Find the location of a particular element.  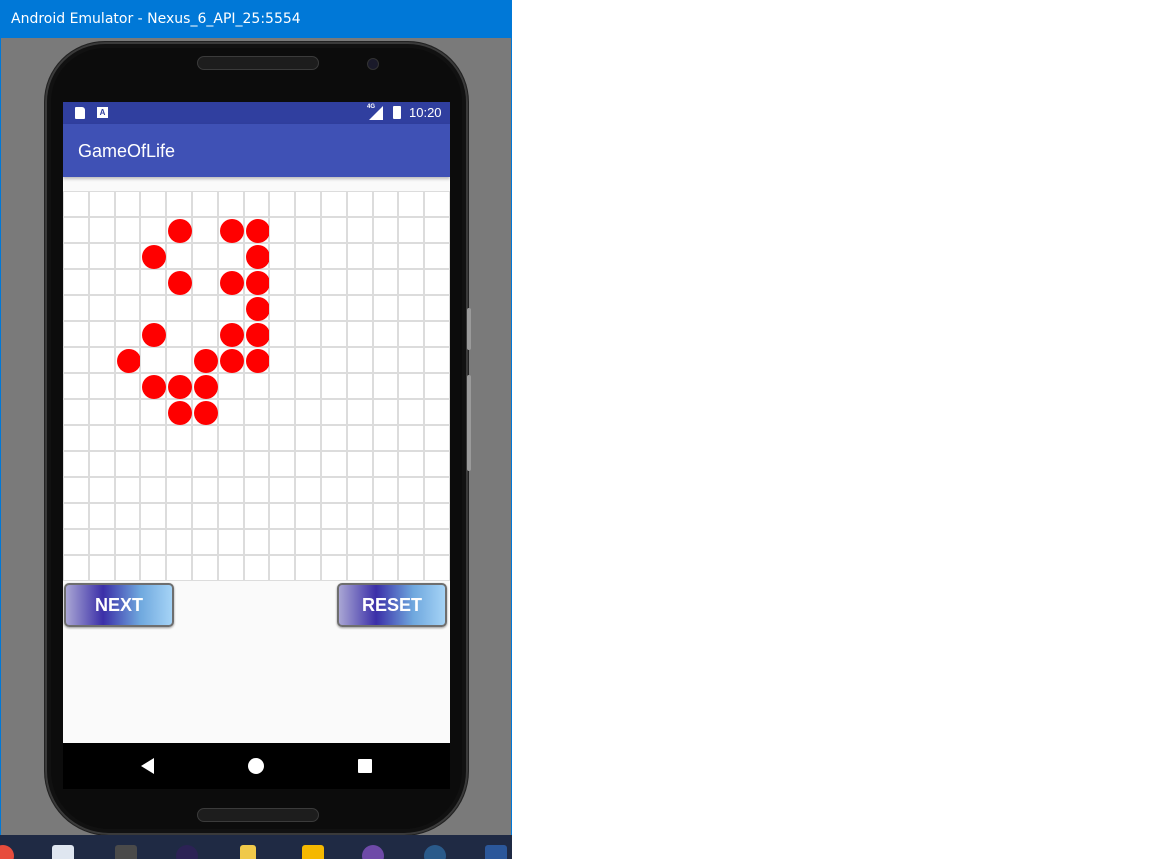

settings-icon is located at coordinates (435, 852).